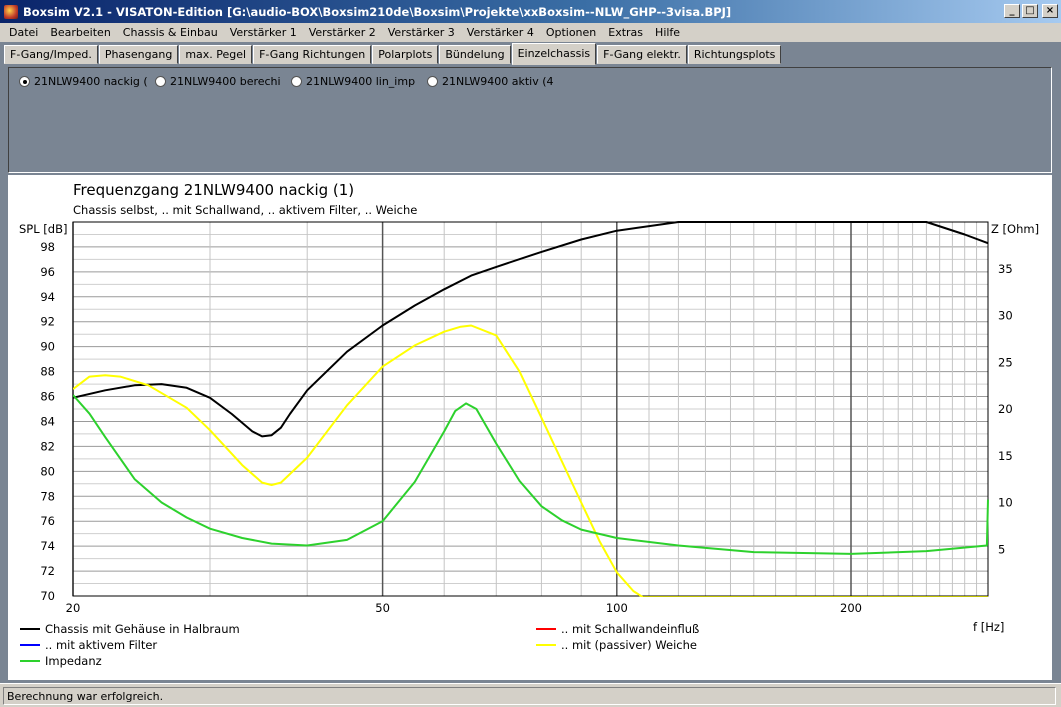 This screenshot has height=707, width=1061. I want to click on radio-selected-icon, so click(24, 81).